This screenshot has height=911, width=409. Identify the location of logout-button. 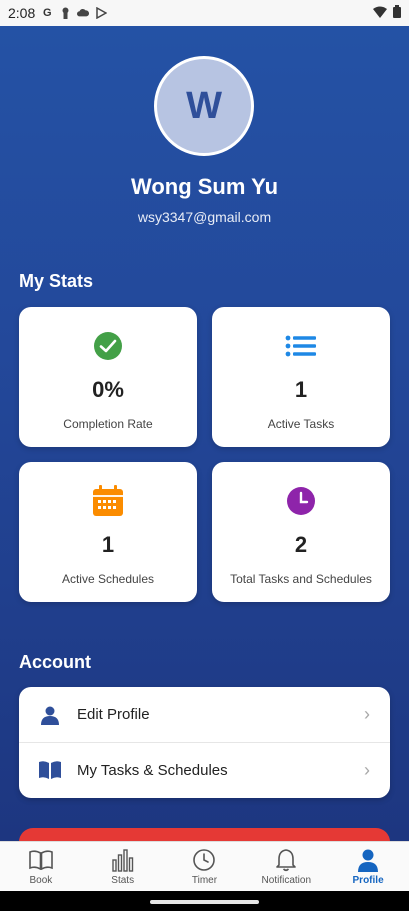
(204, 834).